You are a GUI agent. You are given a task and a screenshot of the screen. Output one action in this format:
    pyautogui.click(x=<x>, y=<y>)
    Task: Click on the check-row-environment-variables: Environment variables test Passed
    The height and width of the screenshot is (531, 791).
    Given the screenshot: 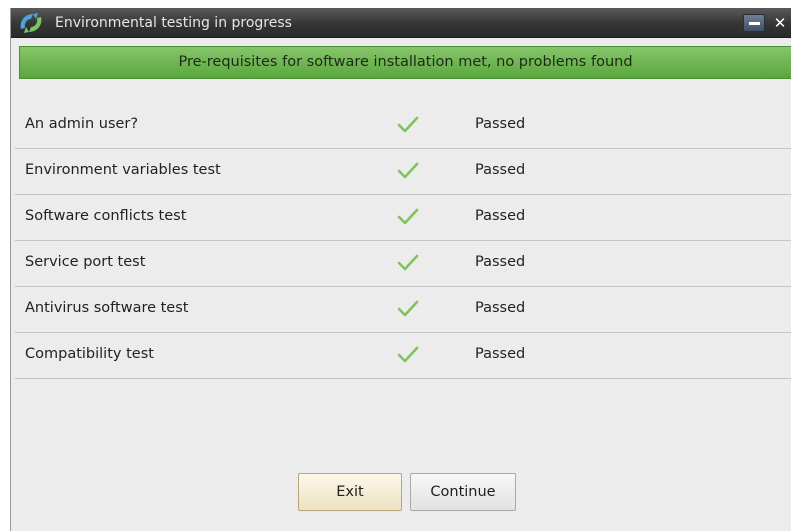 What is the action you would take?
    pyautogui.click(x=403, y=172)
    